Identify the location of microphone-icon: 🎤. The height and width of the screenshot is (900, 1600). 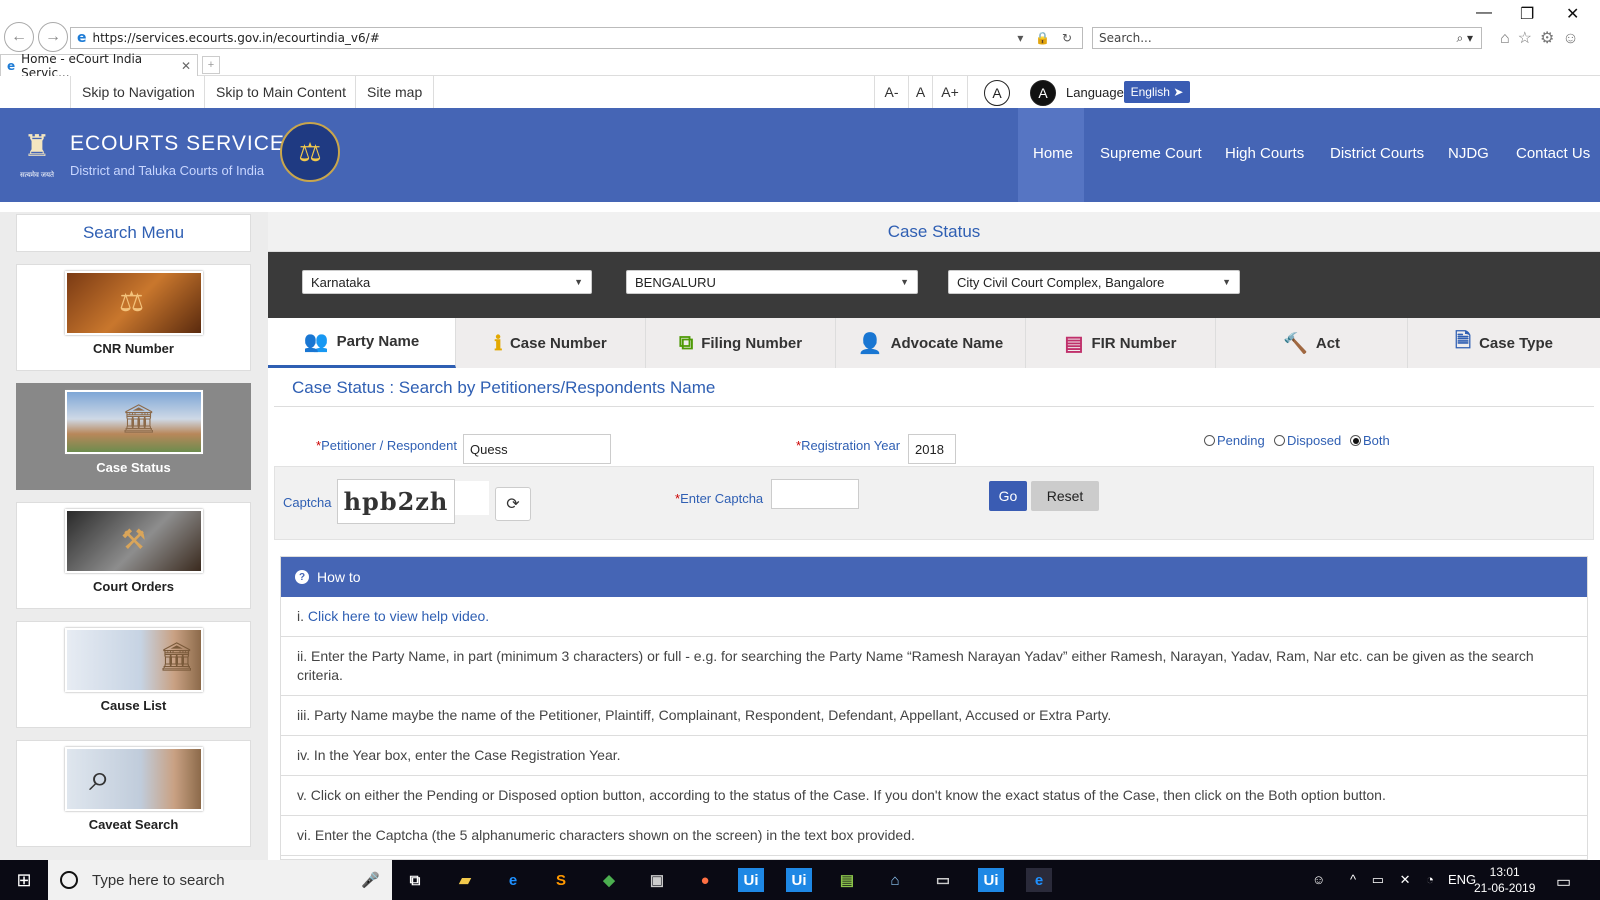
(370, 880).